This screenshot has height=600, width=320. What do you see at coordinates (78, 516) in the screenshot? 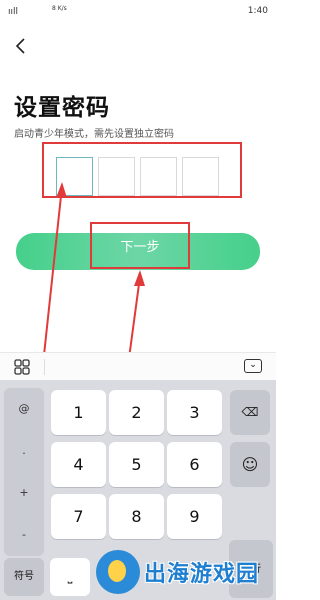
I see `key-7: 7` at bounding box center [78, 516].